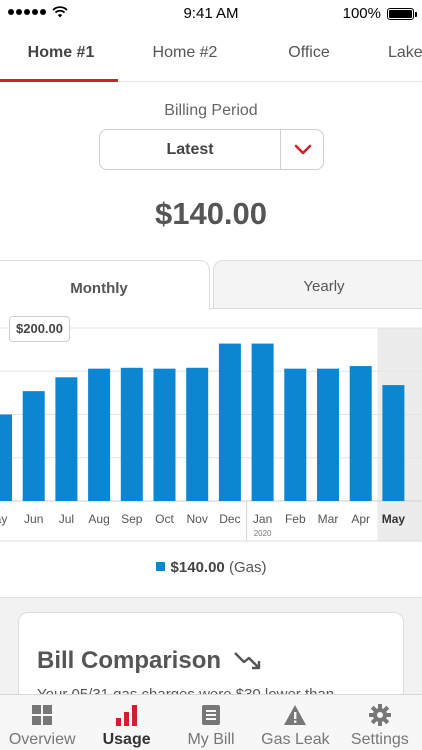 This screenshot has height=750, width=422. I want to click on billing-period-select: Latest, so click(211, 149).